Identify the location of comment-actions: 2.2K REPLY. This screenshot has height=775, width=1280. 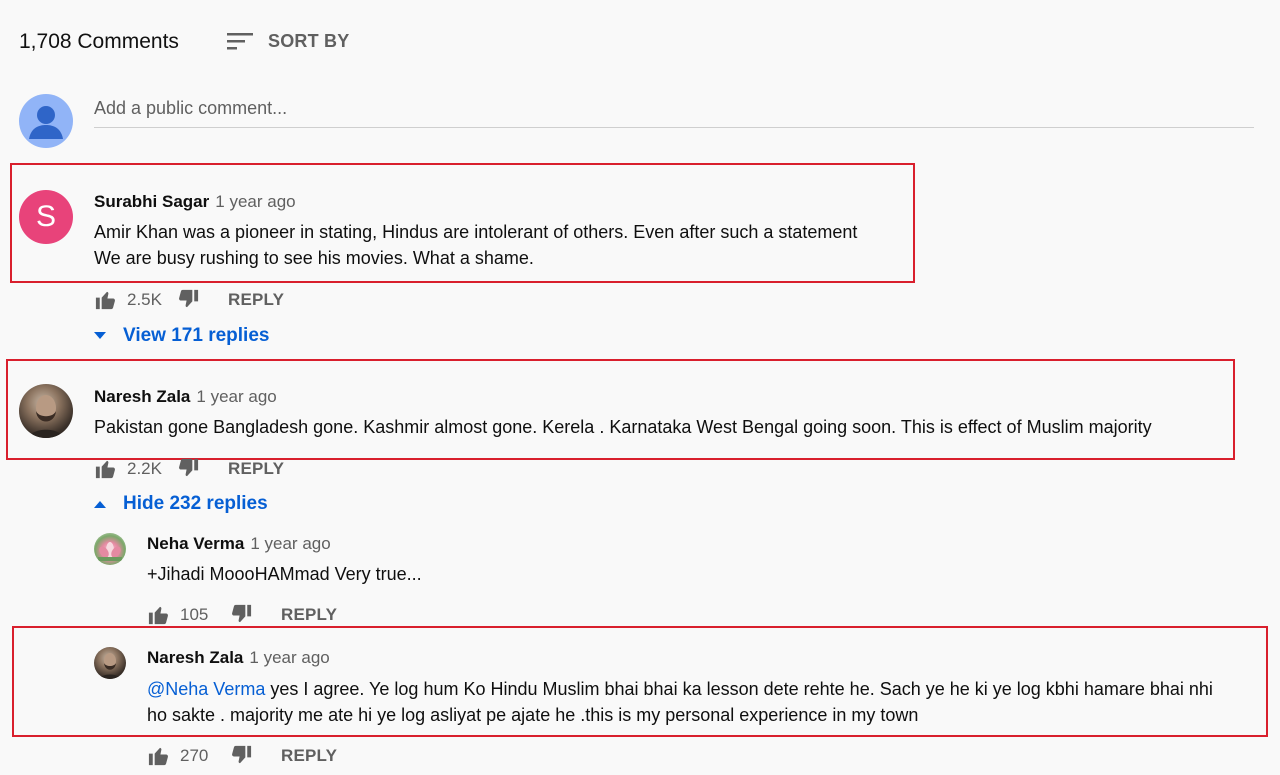
(189, 468).